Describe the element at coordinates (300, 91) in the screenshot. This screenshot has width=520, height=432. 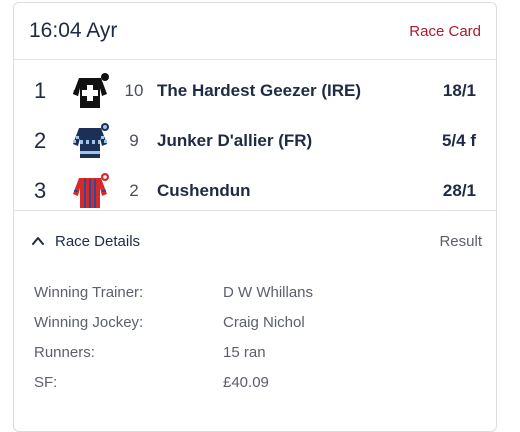
I see `horse-name: The Hardest Geezer (IRE)` at that location.